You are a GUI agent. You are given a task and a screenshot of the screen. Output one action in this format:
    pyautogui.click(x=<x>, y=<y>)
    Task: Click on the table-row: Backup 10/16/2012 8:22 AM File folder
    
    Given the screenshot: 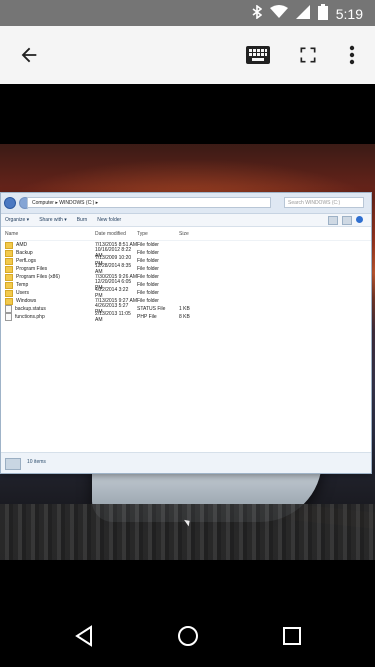 What is the action you would take?
    pyautogui.click(x=186, y=253)
    